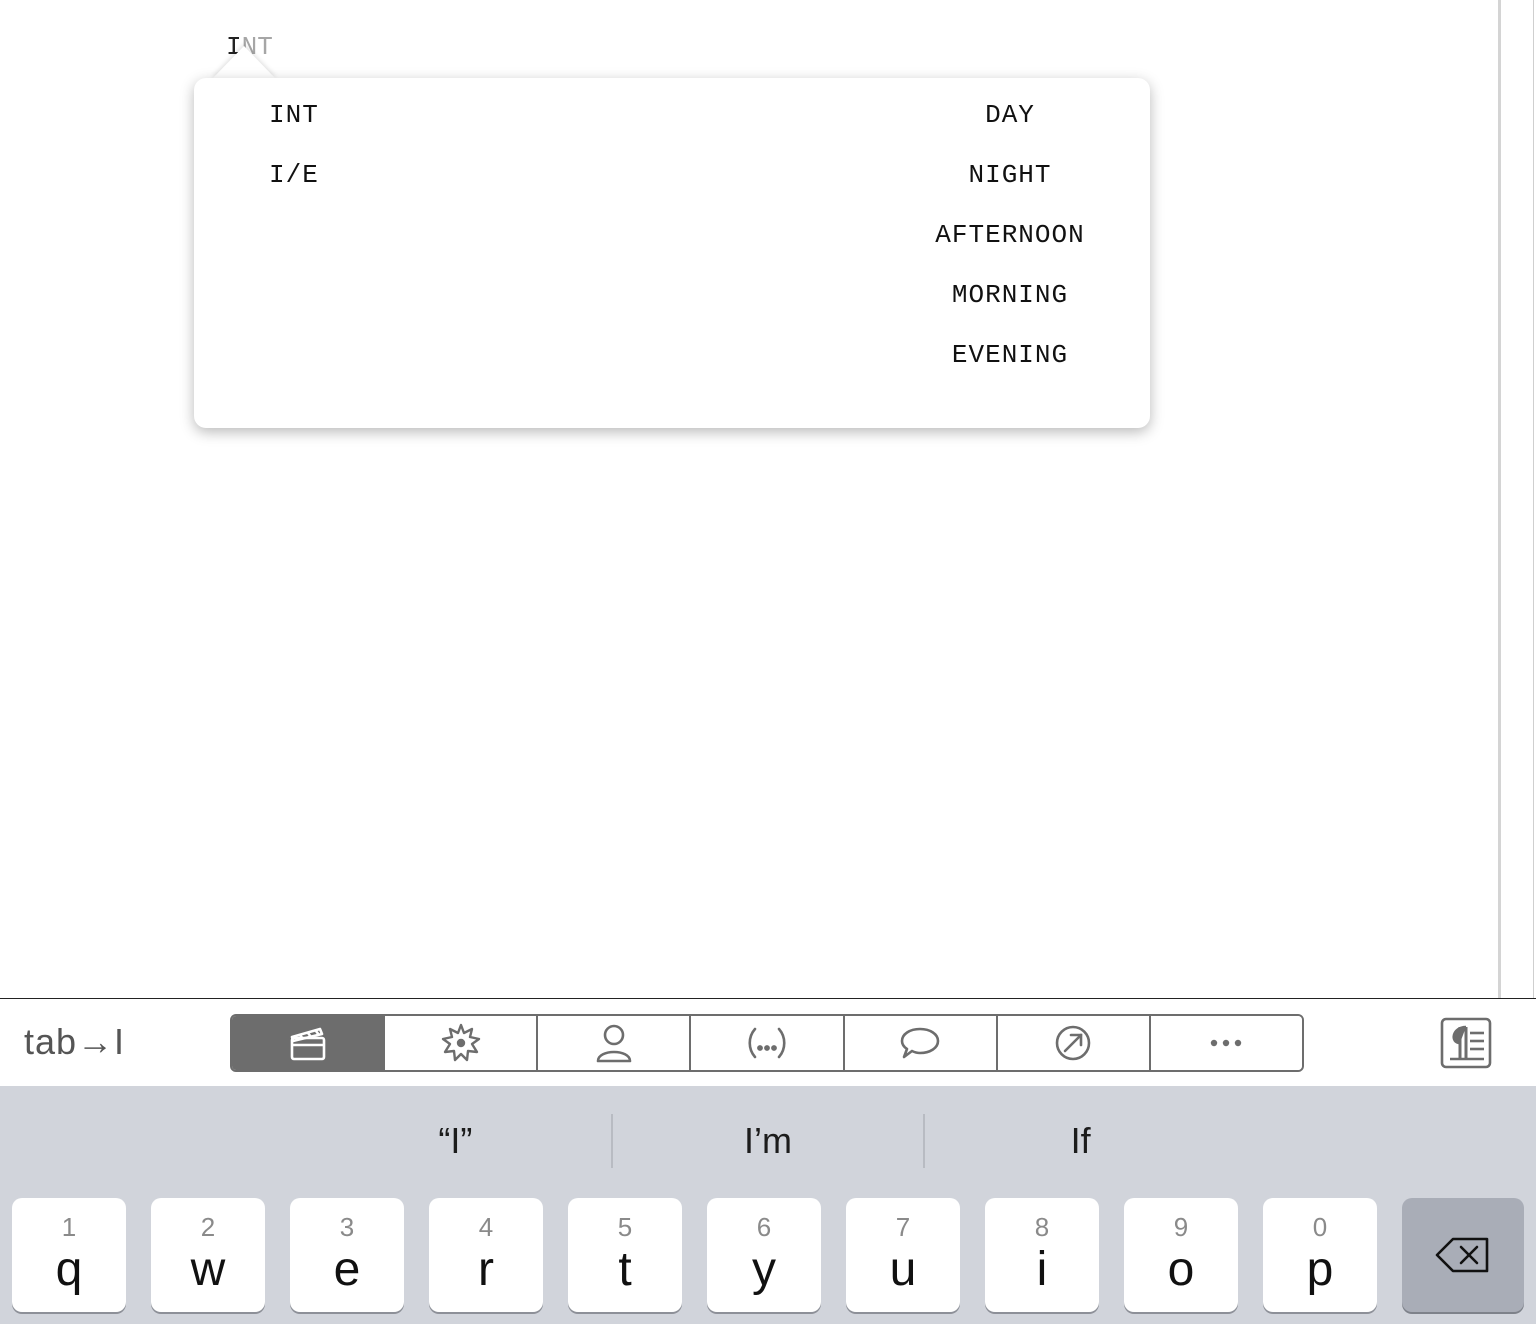  I want to click on dialogue-button, so click(921, 1043).